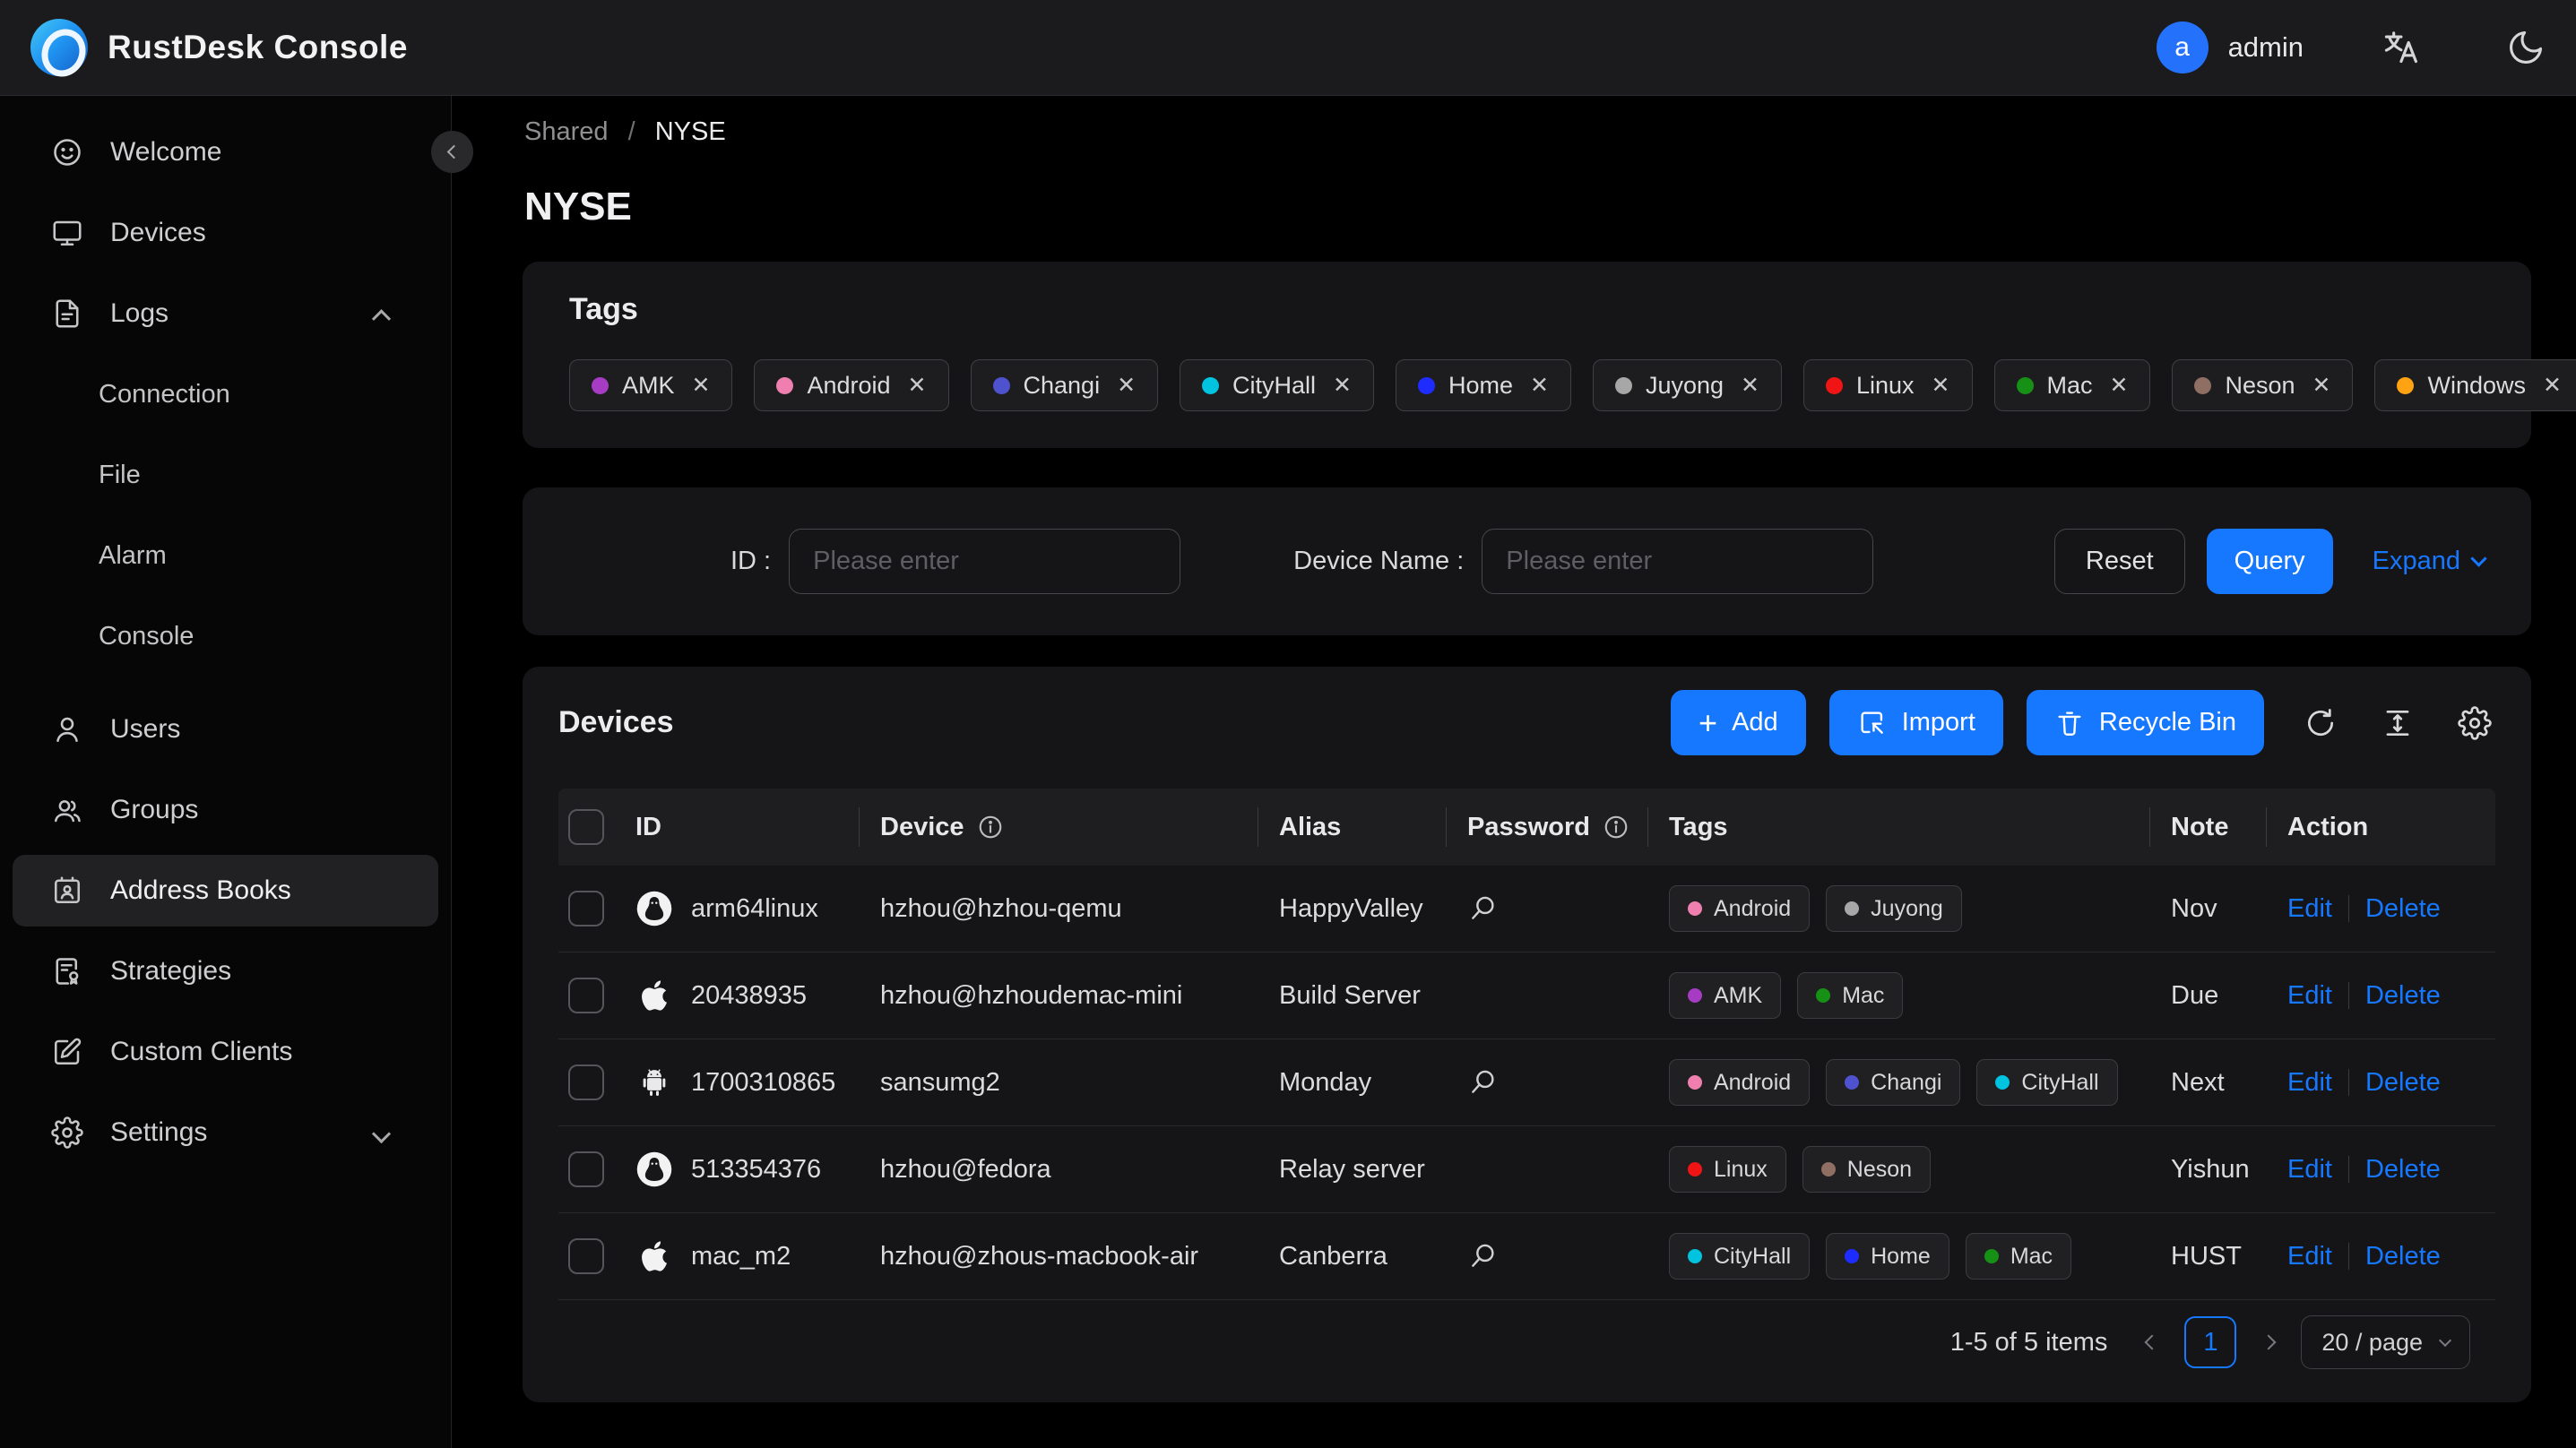 The width and height of the screenshot is (2576, 1448). I want to click on sidebar-item-console: Console, so click(225, 636).